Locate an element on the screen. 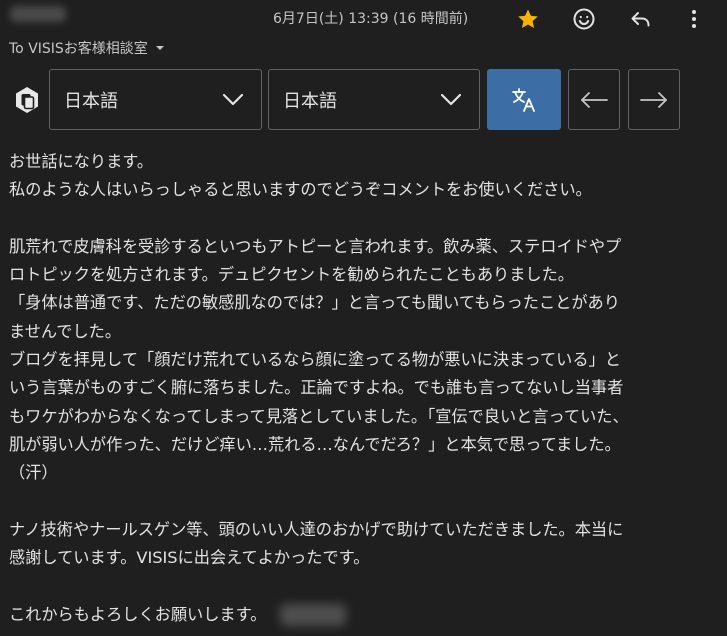 The width and height of the screenshot is (727, 636). body-line: お世話になります。 is located at coordinates (81, 161).